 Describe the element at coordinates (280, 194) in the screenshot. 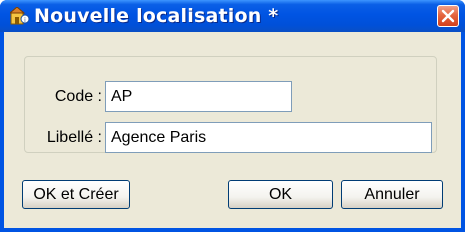

I see `ok-button: OK` at that location.